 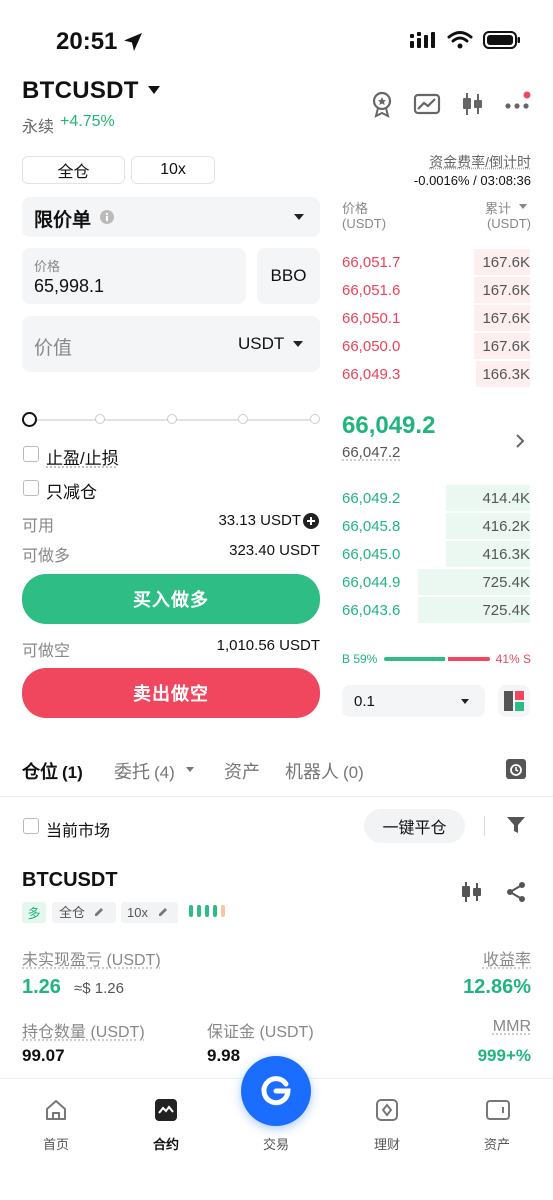 What do you see at coordinates (82, 456) in the screenshot?
I see `tp-sl-label: 止盈/止损` at bounding box center [82, 456].